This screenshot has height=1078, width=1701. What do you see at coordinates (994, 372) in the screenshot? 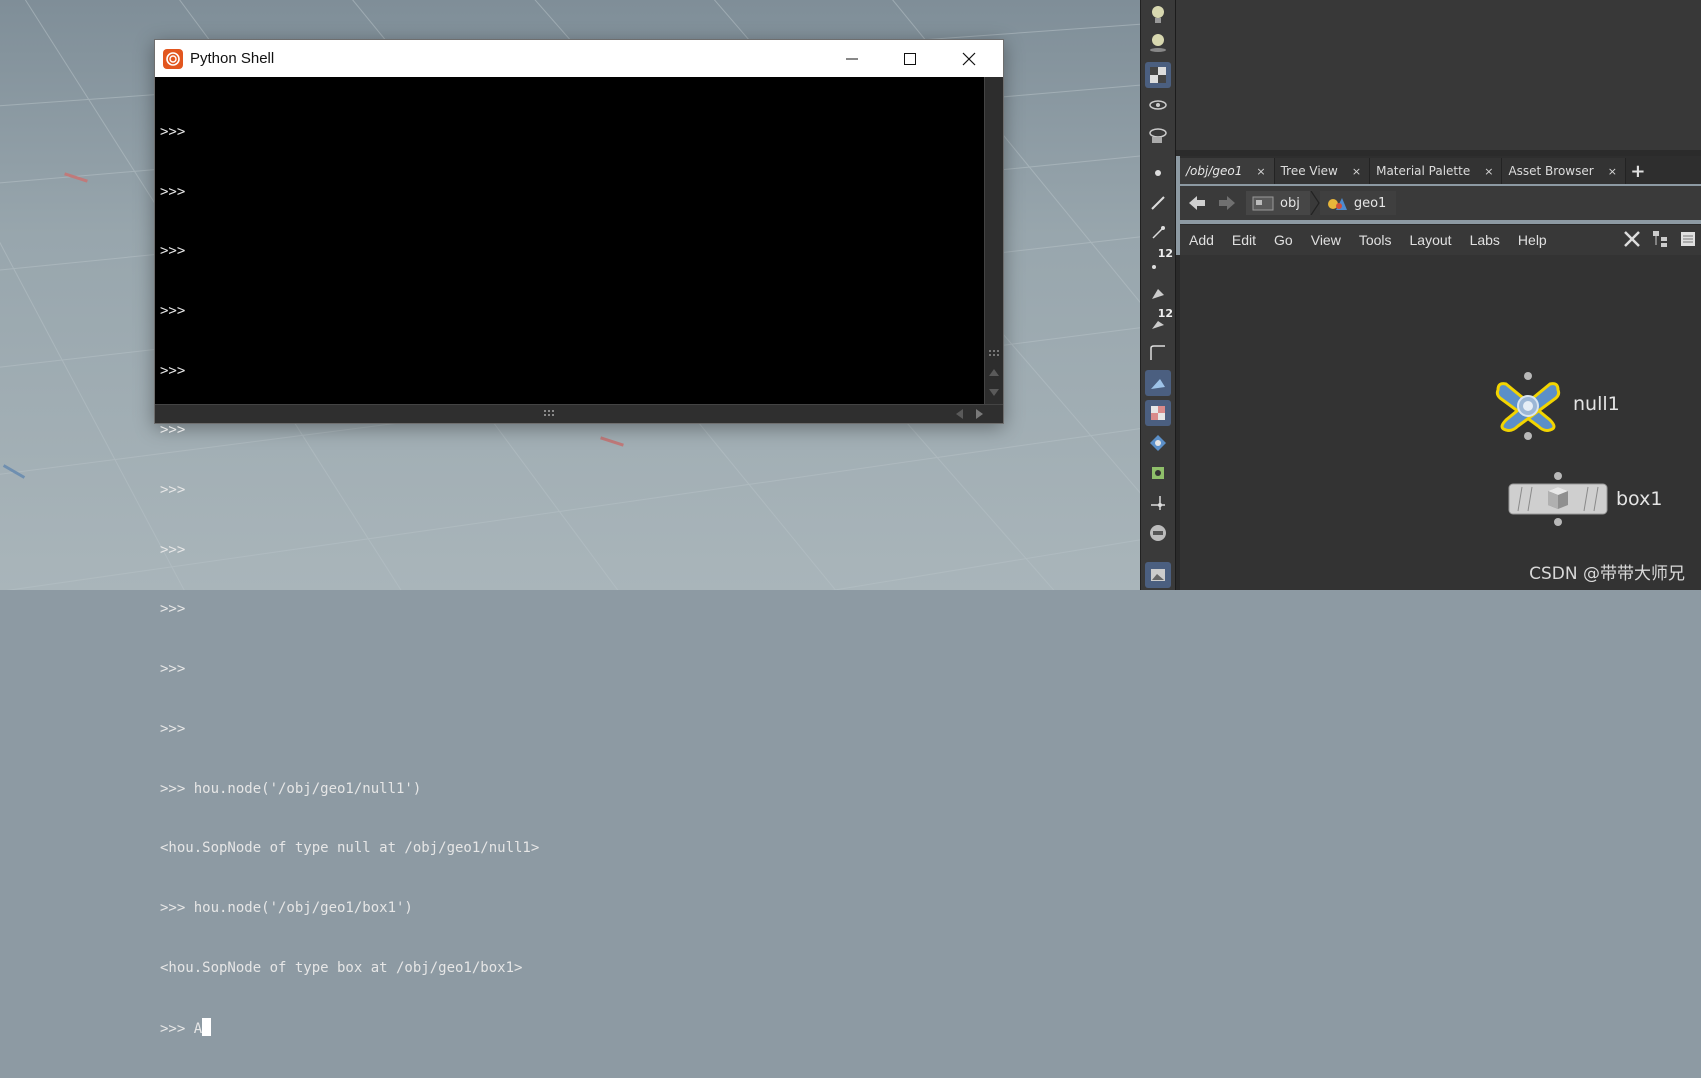
I see `scroll-up-arrow-icon` at bounding box center [994, 372].